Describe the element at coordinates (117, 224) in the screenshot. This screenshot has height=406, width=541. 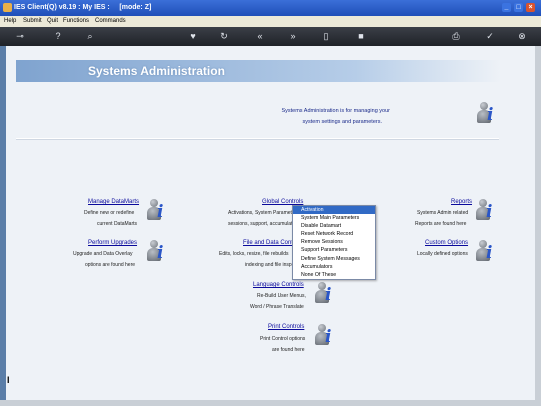
I see `manage-datamarts-desc-2: current DataMarts` at that location.